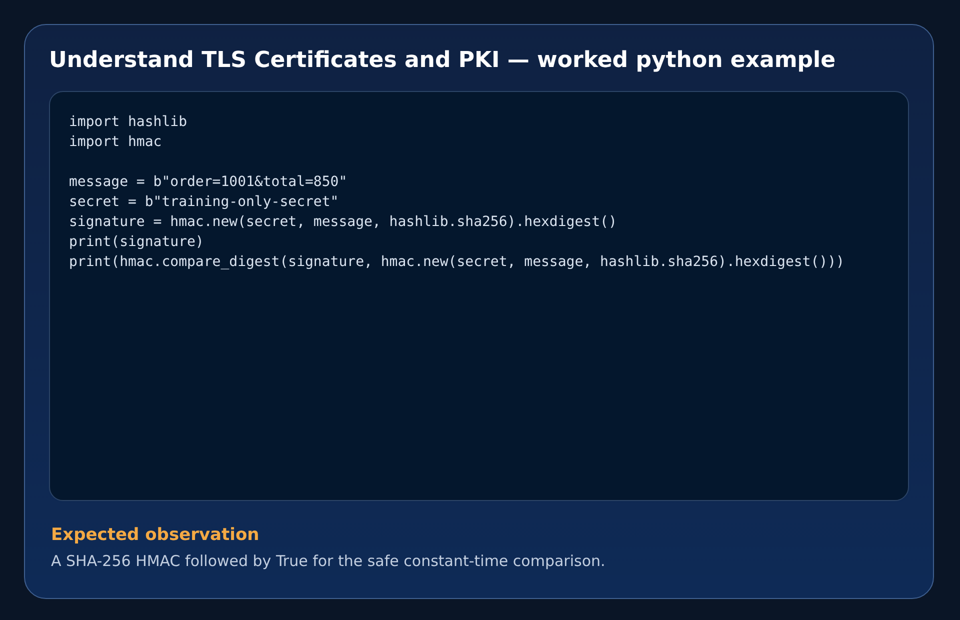 This screenshot has width=960, height=620. What do you see at coordinates (208, 182) in the screenshot?
I see `code-line: message = b"order=1001&total=850"` at bounding box center [208, 182].